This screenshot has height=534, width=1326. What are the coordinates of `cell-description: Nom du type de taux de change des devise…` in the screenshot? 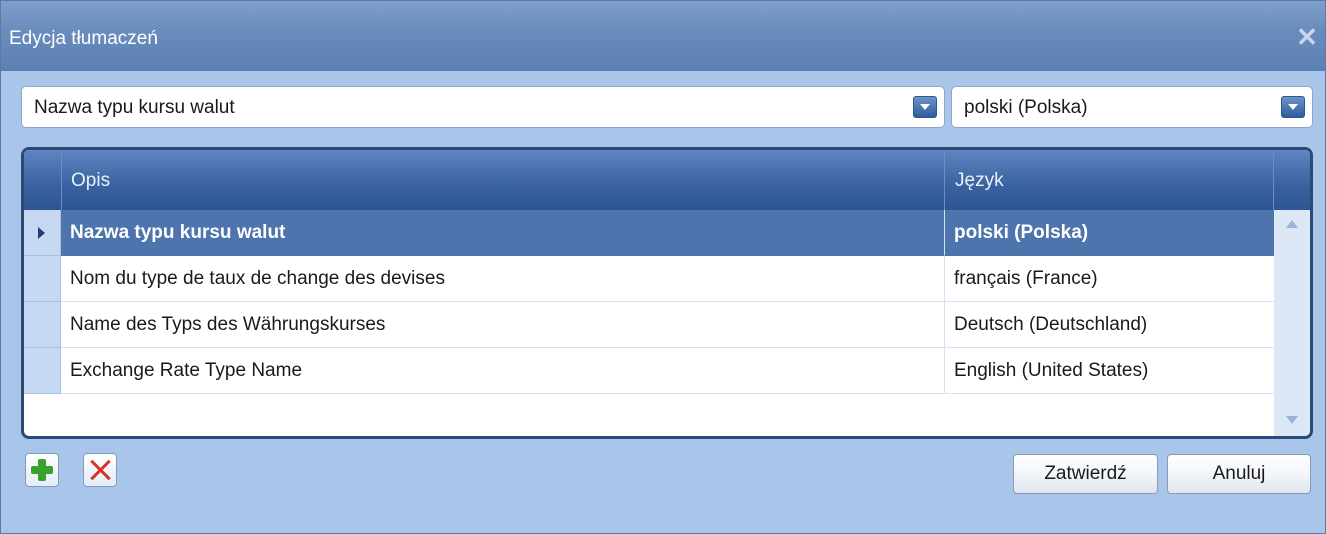 It's located at (503, 279).